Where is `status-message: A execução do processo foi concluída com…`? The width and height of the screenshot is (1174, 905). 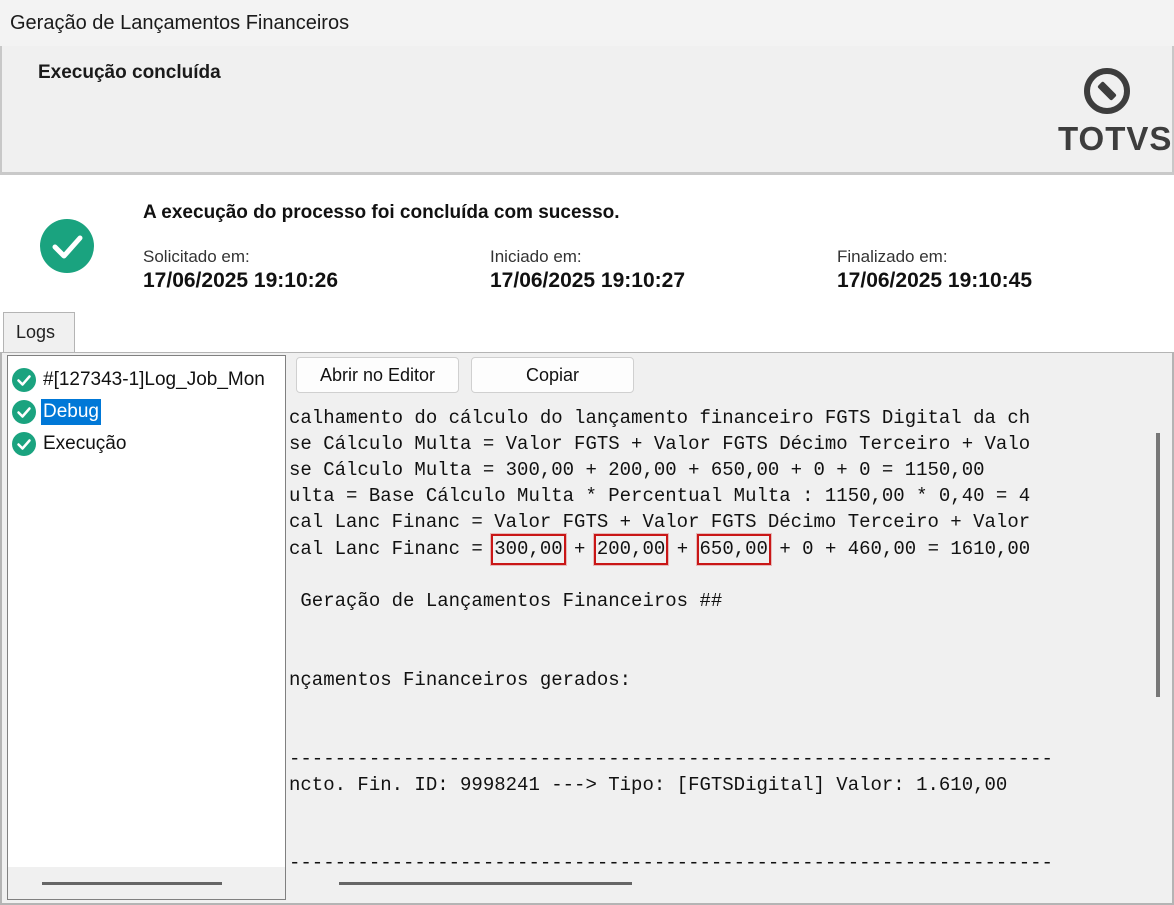 status-message: A execução do processo foi concluída com… is located at coordinates (381, 212).